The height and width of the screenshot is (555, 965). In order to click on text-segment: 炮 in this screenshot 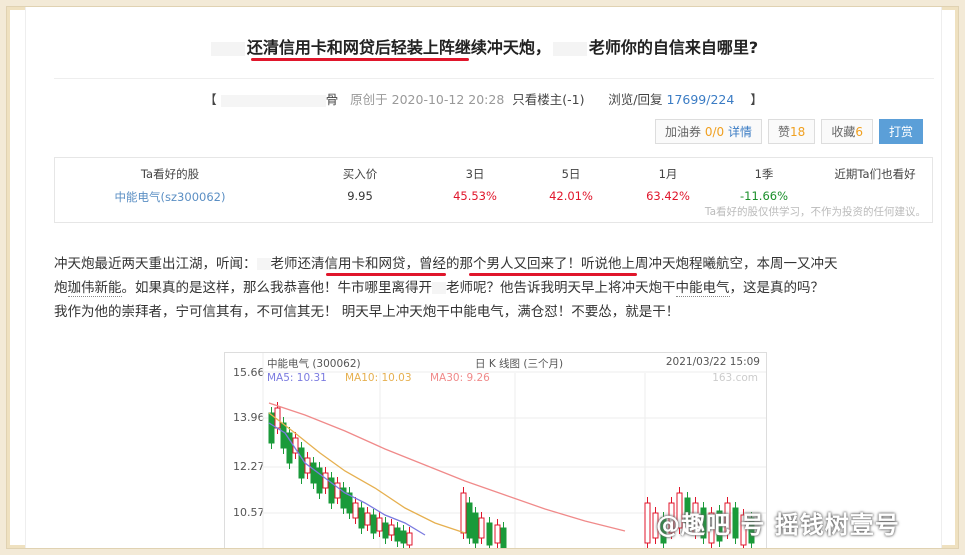, I will do `click(61, 288)`.